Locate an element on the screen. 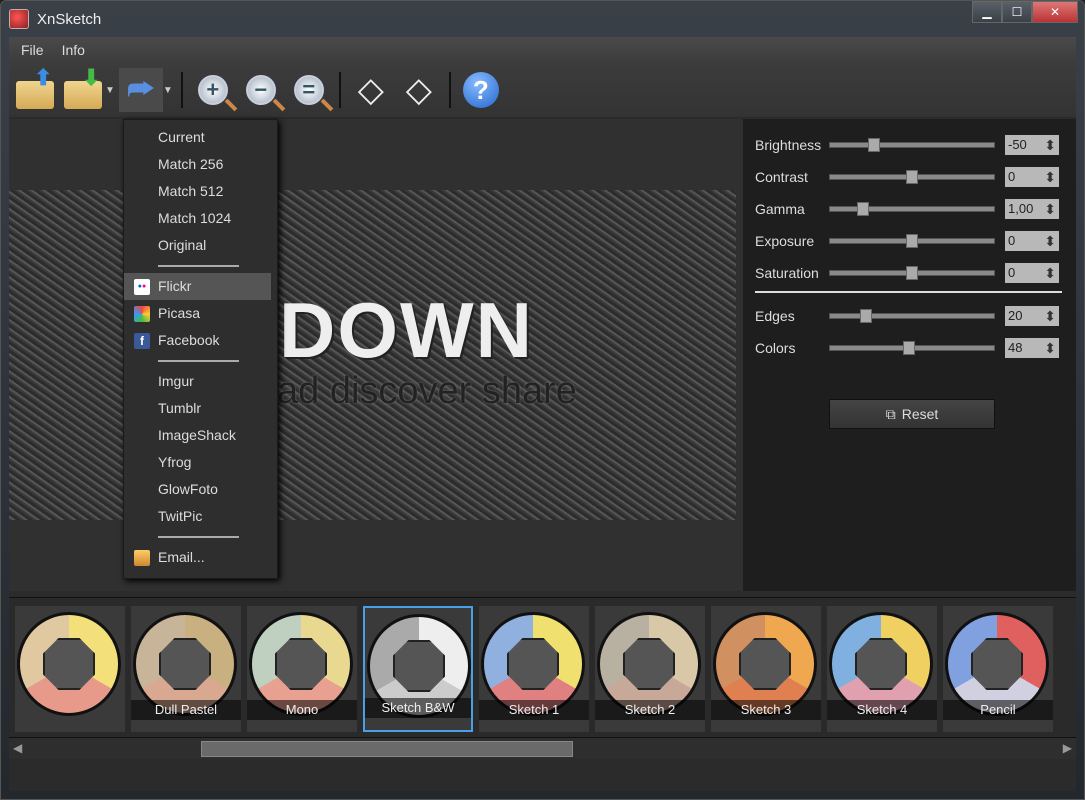 The height and width of the screenshot is (800, 1085). help-button: ? is located at coordinates (481, 90).